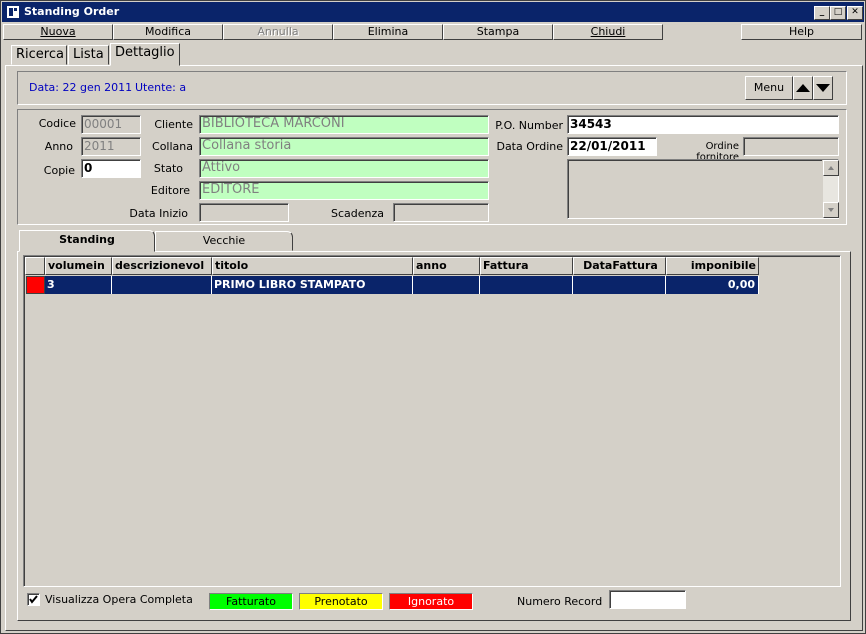  What do you see at coordinates (59, 170) in the screenshot?
I see `copie-label: Copie` at bounding box center [59, 170].